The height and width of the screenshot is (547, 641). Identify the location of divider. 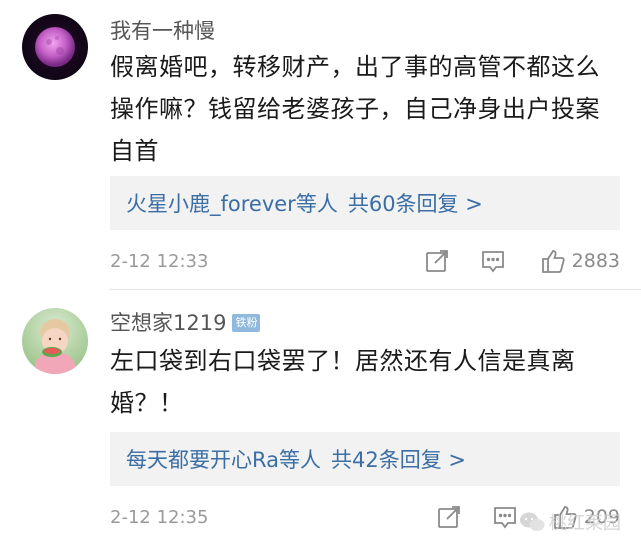
(375, 289).